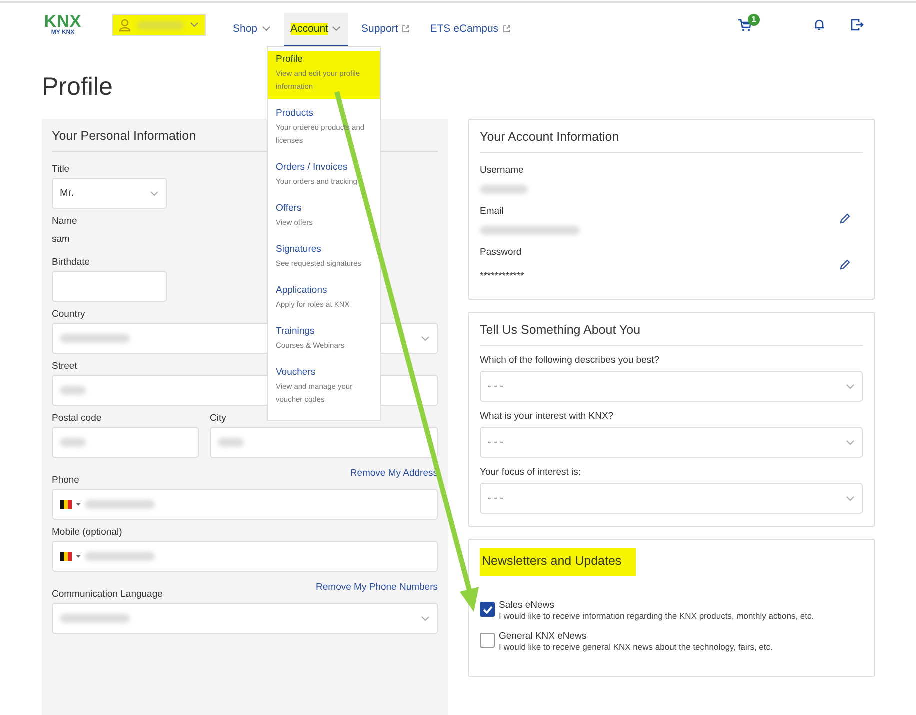  I want to click on section-title: Newsletters and Updates, so click(558, 562).